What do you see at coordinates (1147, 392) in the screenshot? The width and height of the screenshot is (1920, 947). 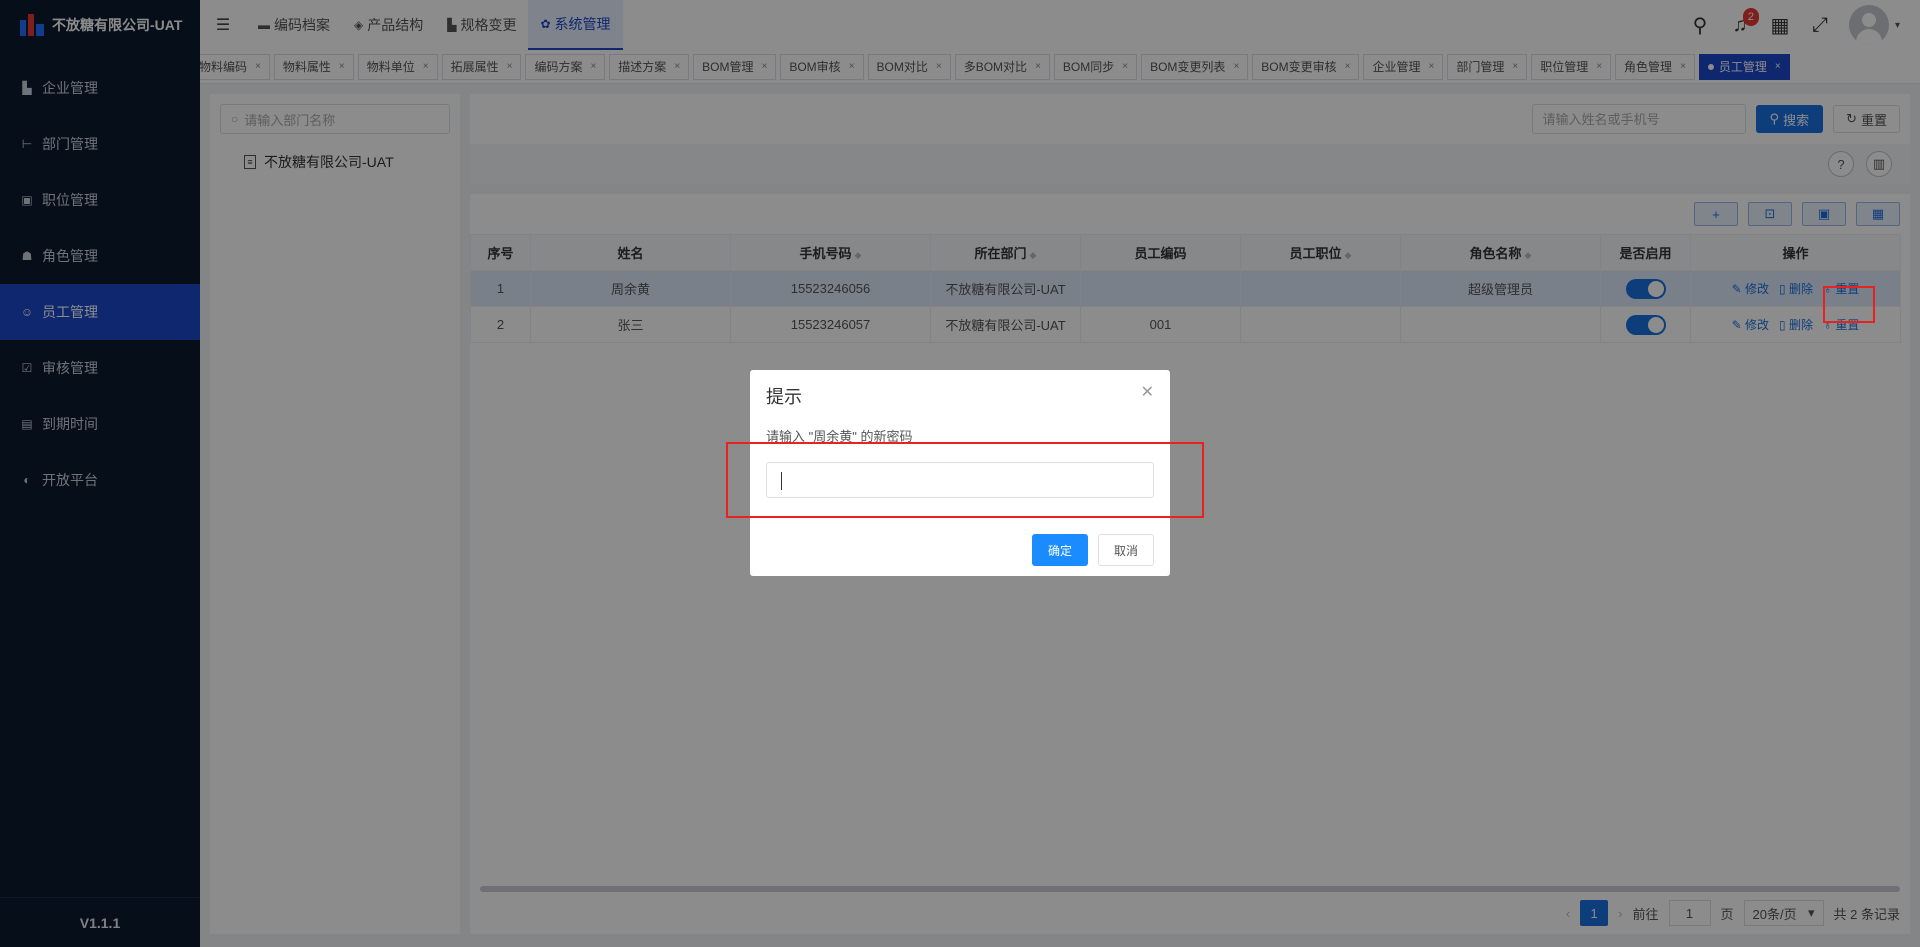 I see `close-icon: ✕` at bounding box center [1147, 392].